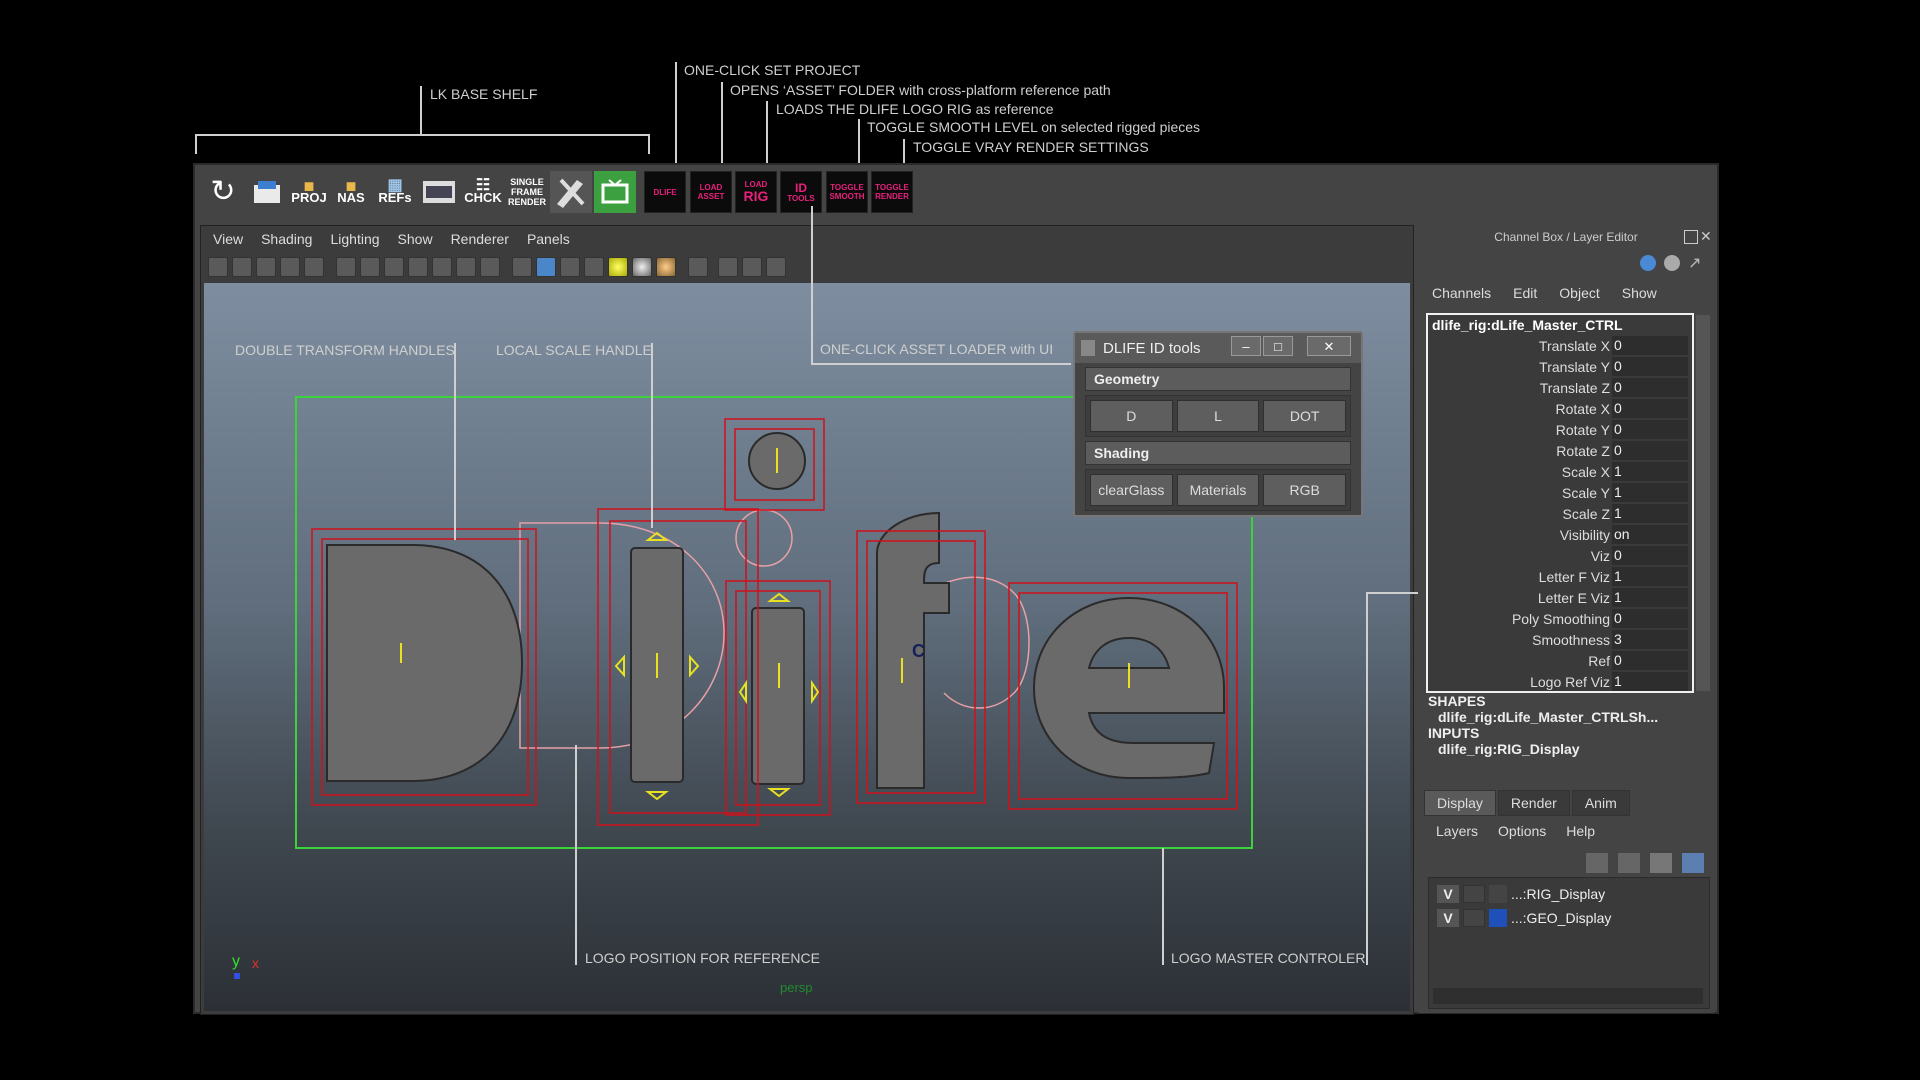  I want to click on dlife-set-project-button: DLIFE, so click(665, 192).